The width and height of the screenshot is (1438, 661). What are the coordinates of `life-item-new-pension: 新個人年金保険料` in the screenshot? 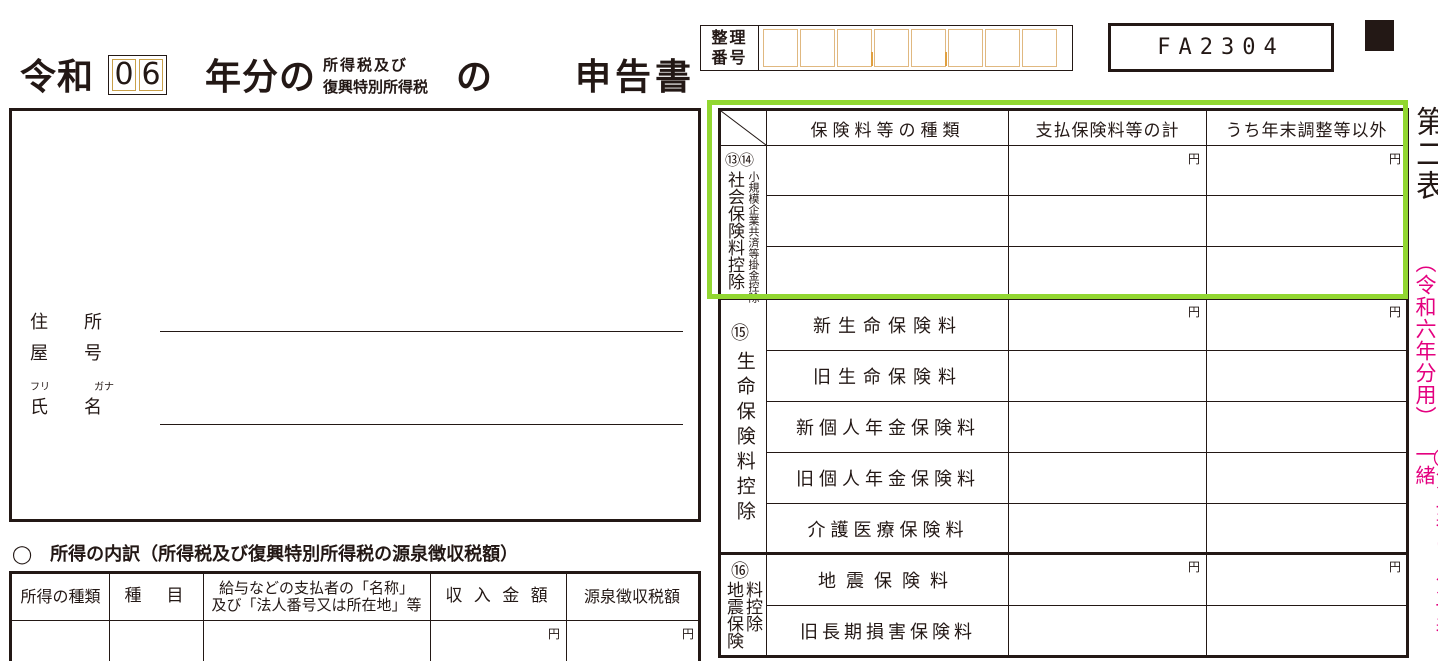 It's located at (888, 428).